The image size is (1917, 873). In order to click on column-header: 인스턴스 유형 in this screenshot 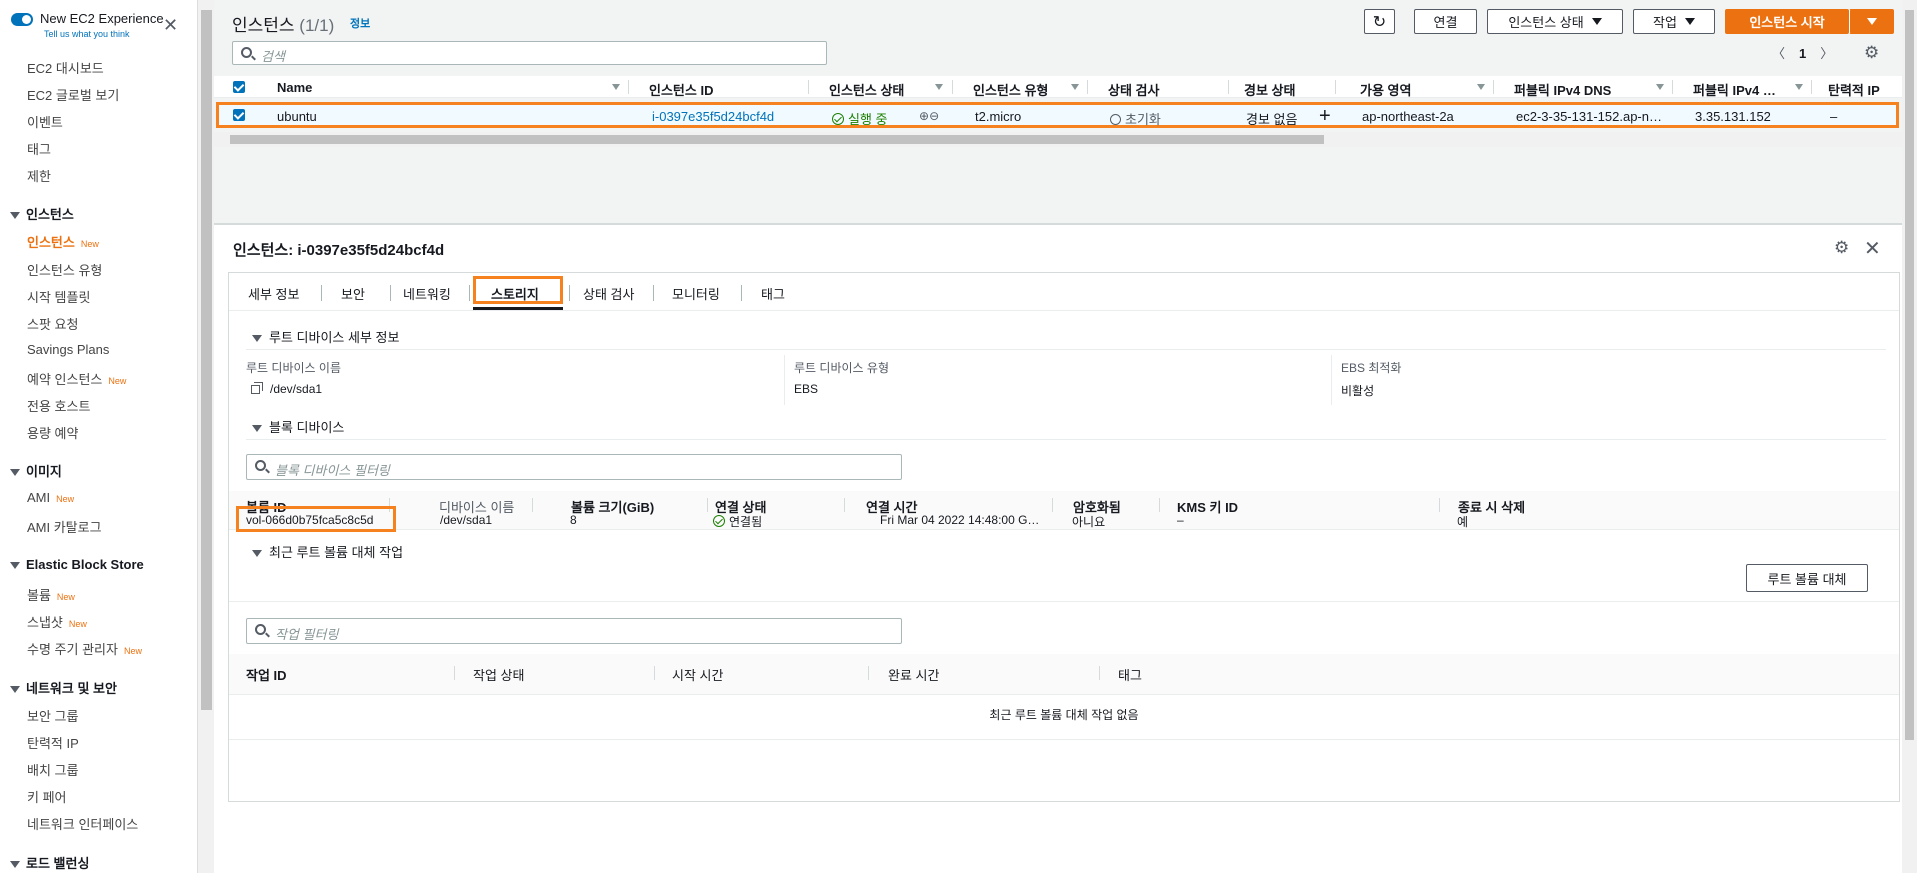, I will do `click(1010, 89)`.